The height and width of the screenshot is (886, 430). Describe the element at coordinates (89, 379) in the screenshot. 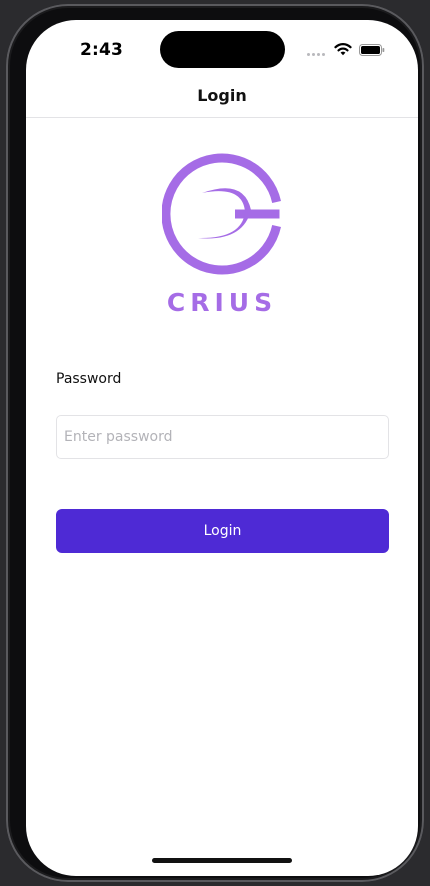

I see `password-label: Password` at that location.